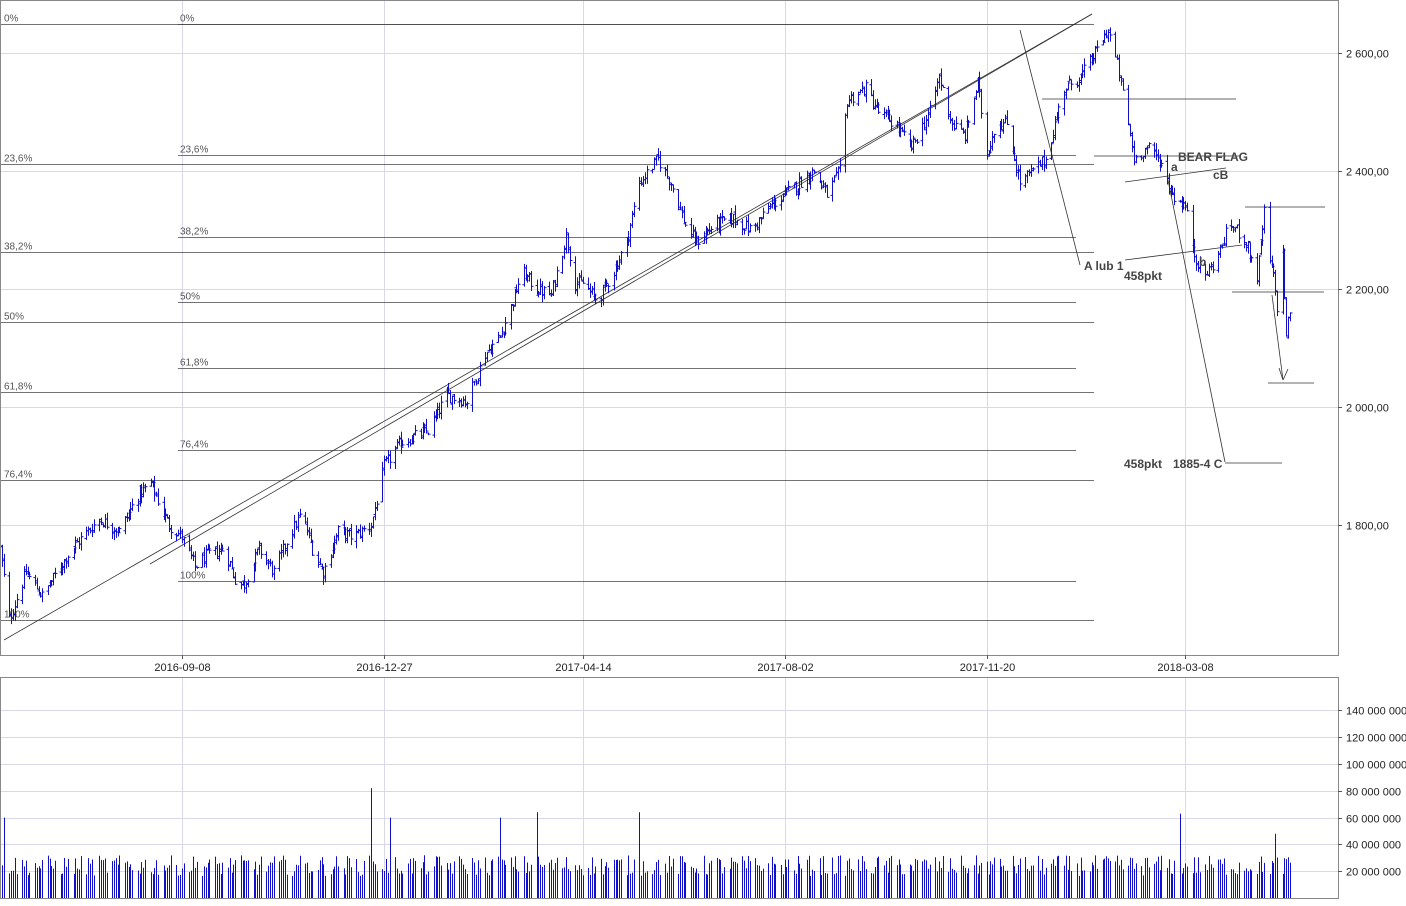  What do you see at coordinates (194, 363) in the screenshot?
I see `fib-label-inner: 61,8%` at bounding box center [194, 363].